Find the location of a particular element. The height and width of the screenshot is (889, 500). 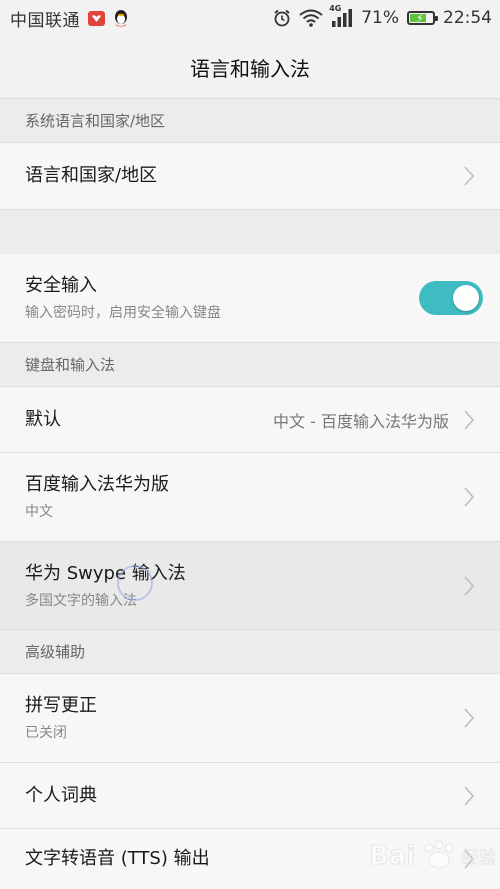

carrier-label: 中国联通 is located at coordinates (45, 20).